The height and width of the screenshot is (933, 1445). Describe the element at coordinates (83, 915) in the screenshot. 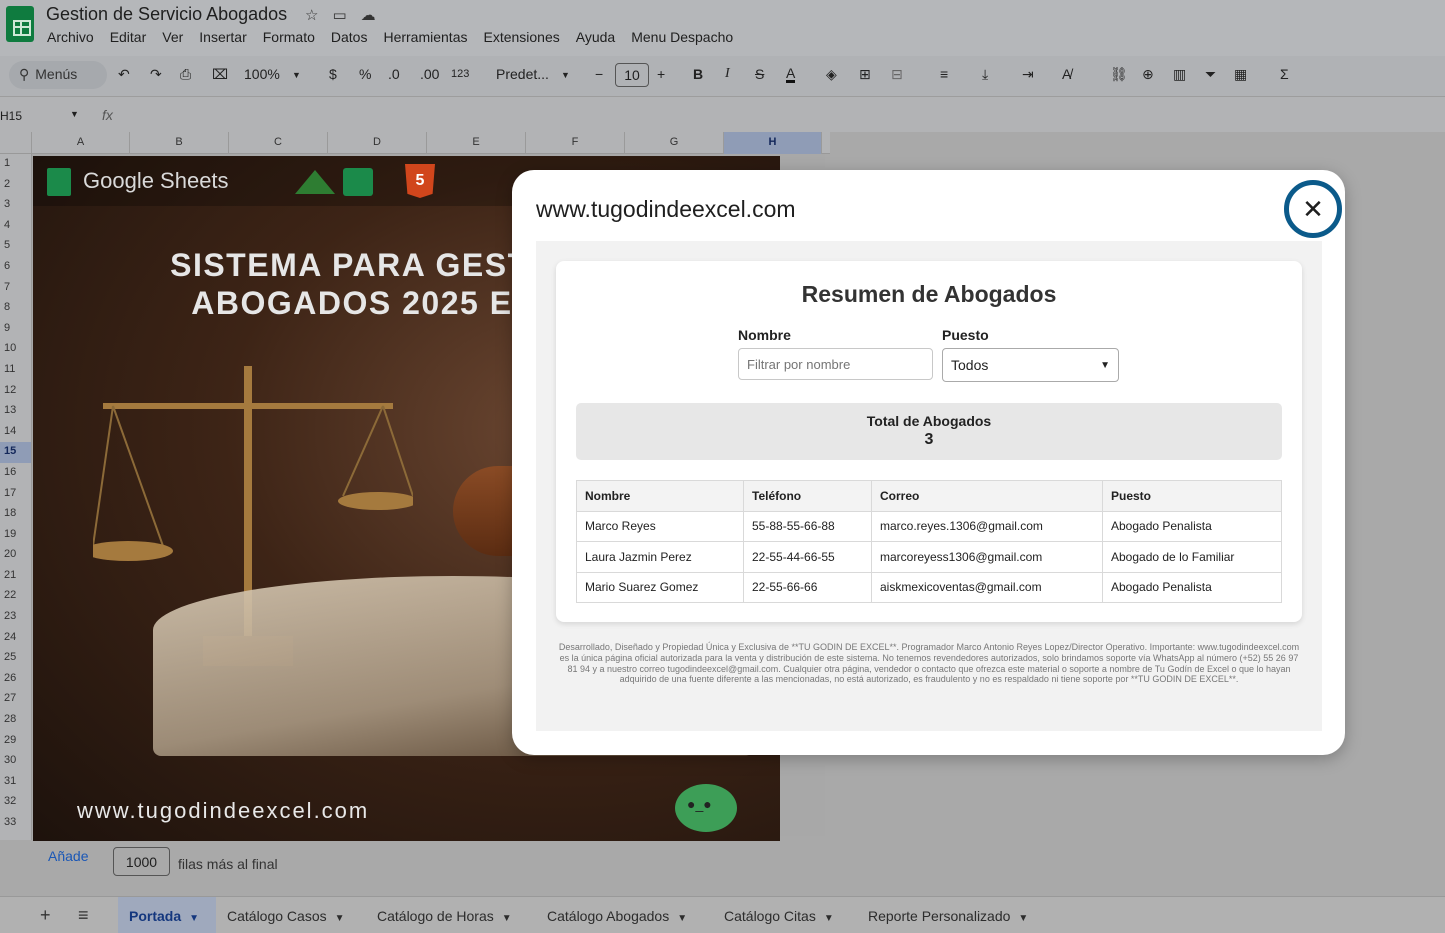

I see `all-sheets-icon: ≡` at that location.